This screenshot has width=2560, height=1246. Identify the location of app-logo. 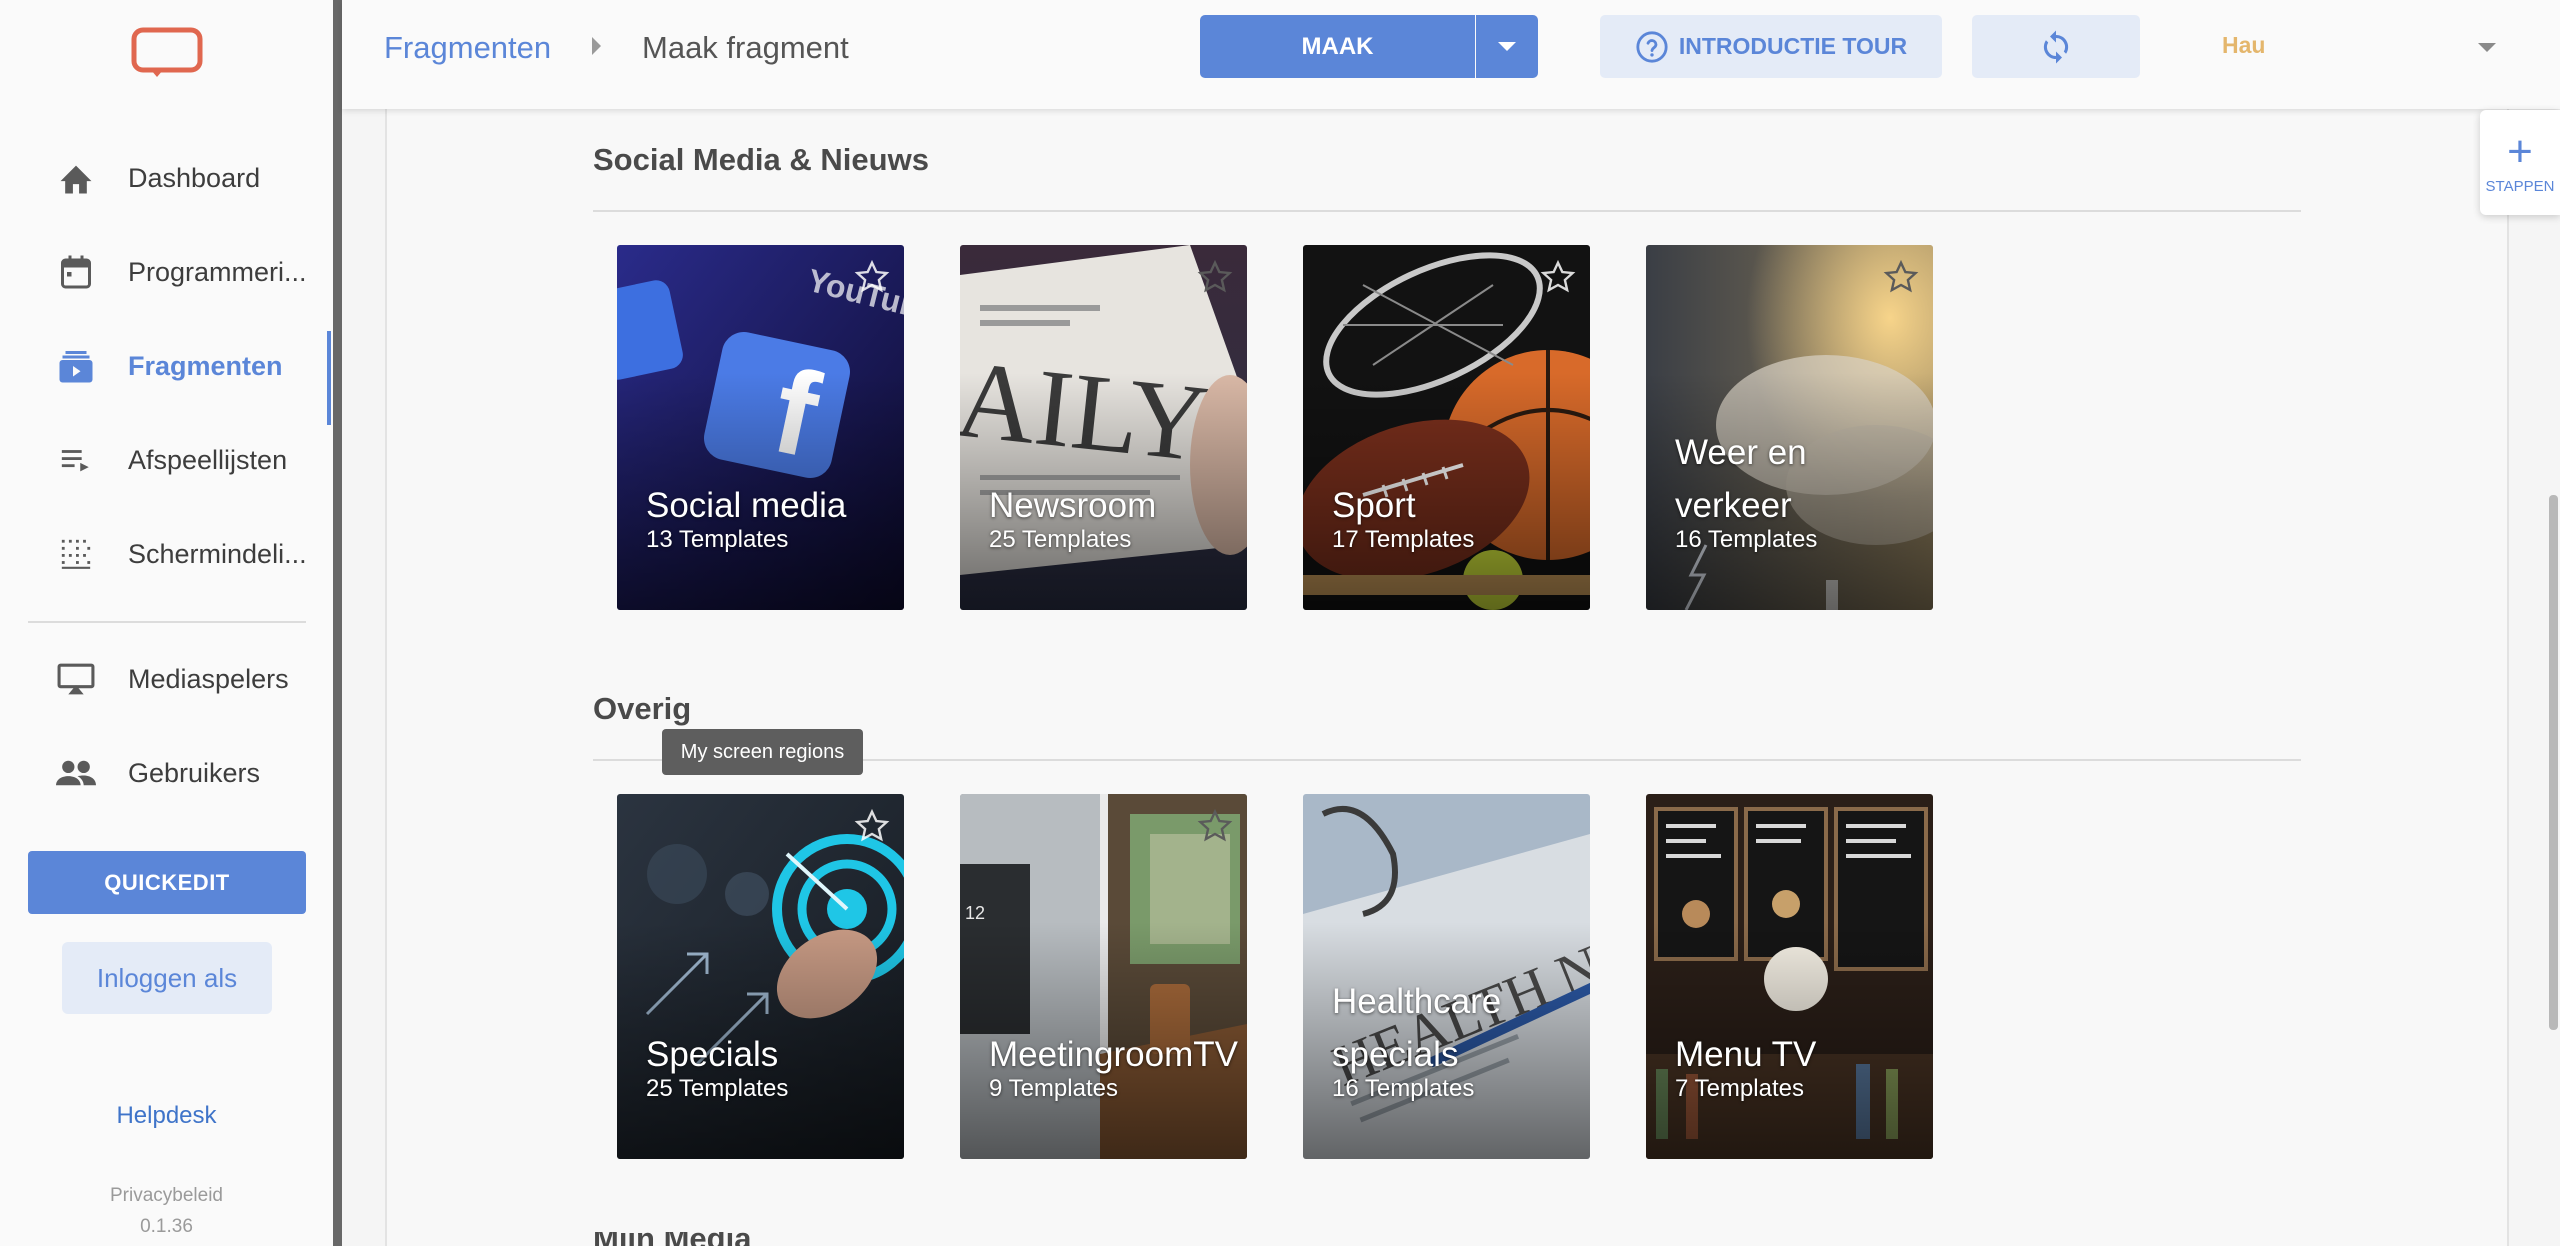
(167, 53).